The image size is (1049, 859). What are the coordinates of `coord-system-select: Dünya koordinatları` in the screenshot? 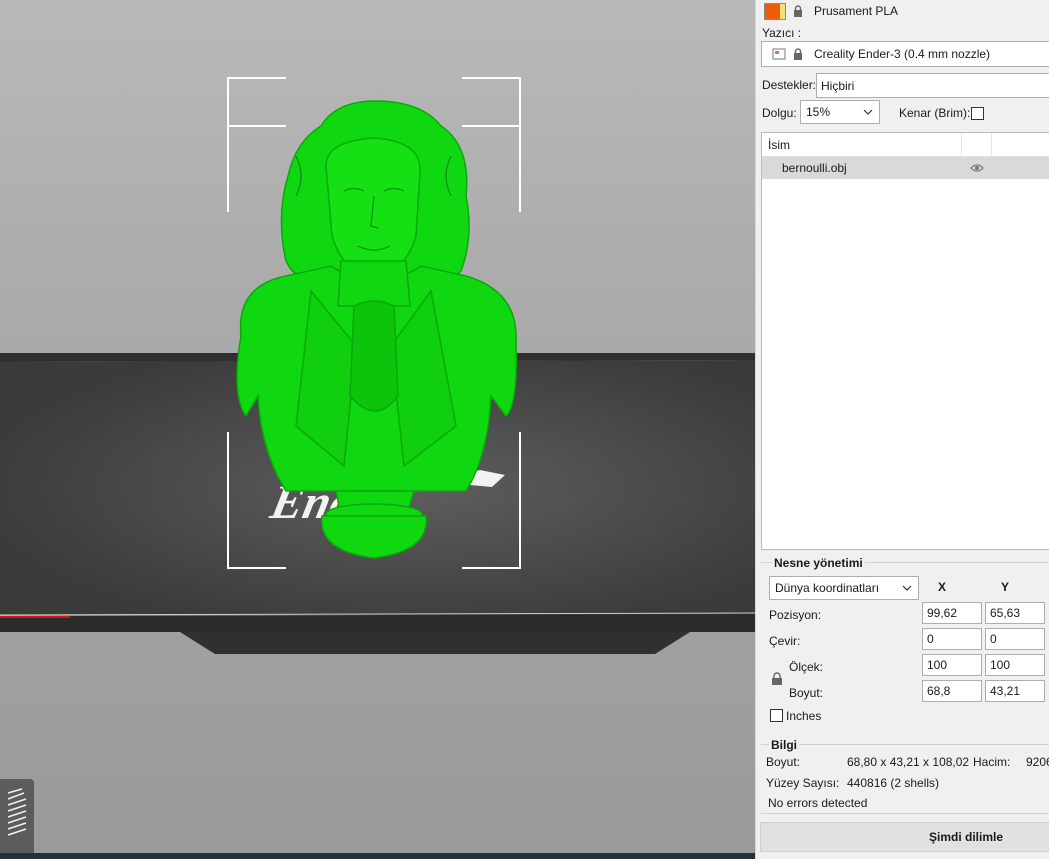 It's located at (844, 588).